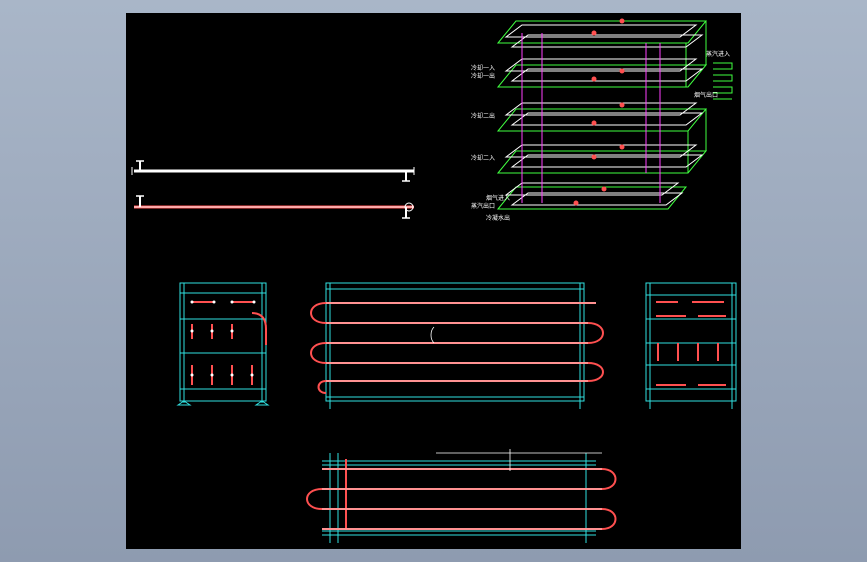 Image resolution: width=867 pixels, height=562 pixels. I want to click on label-cooling-2-out: 冷却二出, so click(483, 116).